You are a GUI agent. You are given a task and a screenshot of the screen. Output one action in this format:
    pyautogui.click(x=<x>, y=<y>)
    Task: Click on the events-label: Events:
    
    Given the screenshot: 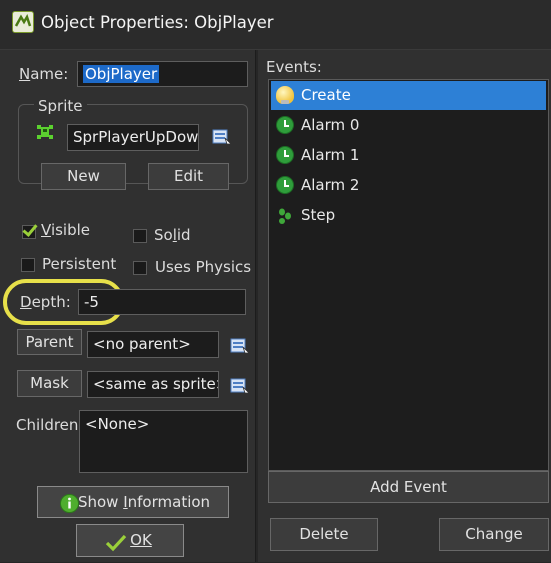 What is the action you would take?
    pyautogui.click(x=294, y=67)
    